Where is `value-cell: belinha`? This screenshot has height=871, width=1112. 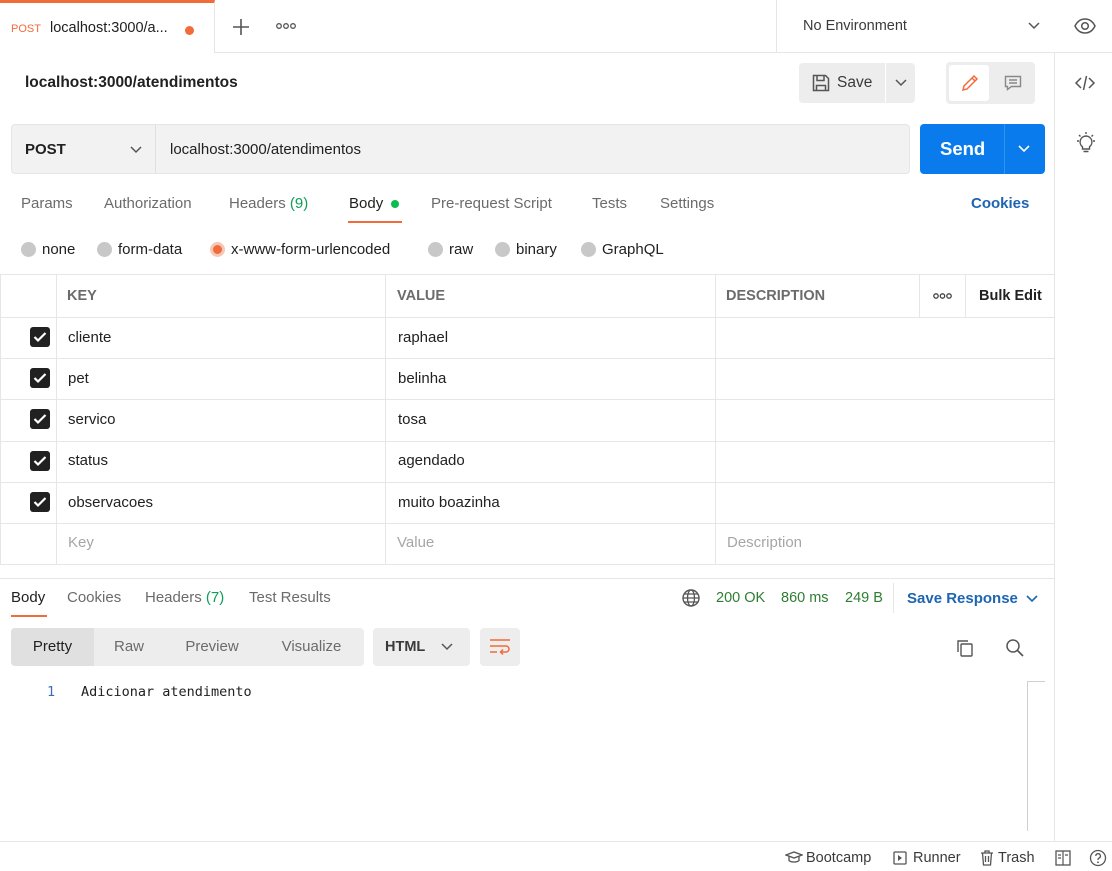
value-cell: belinha is located at coordinates (422, 378).